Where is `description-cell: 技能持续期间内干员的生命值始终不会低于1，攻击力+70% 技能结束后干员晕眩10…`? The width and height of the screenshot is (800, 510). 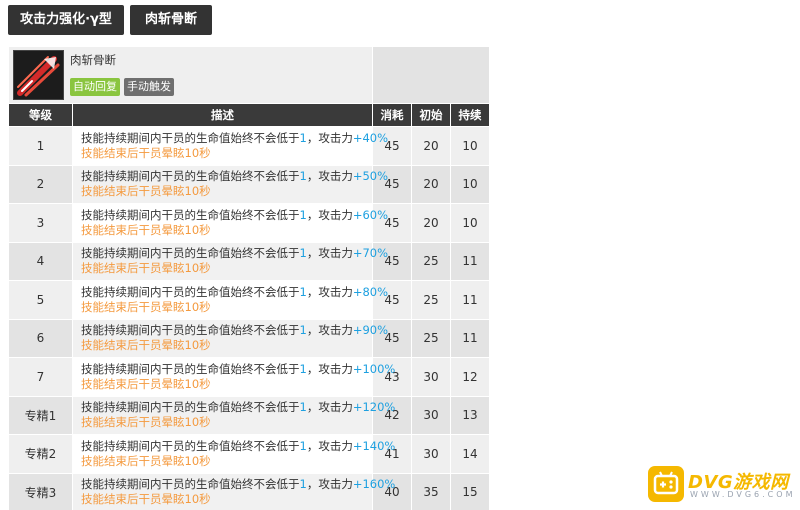
description-cell: 技能持续期间内干员的生命值始终不会低于1，攻击力+70% 技能结束后干员晕眩10… is located at coordinates (230, 261).